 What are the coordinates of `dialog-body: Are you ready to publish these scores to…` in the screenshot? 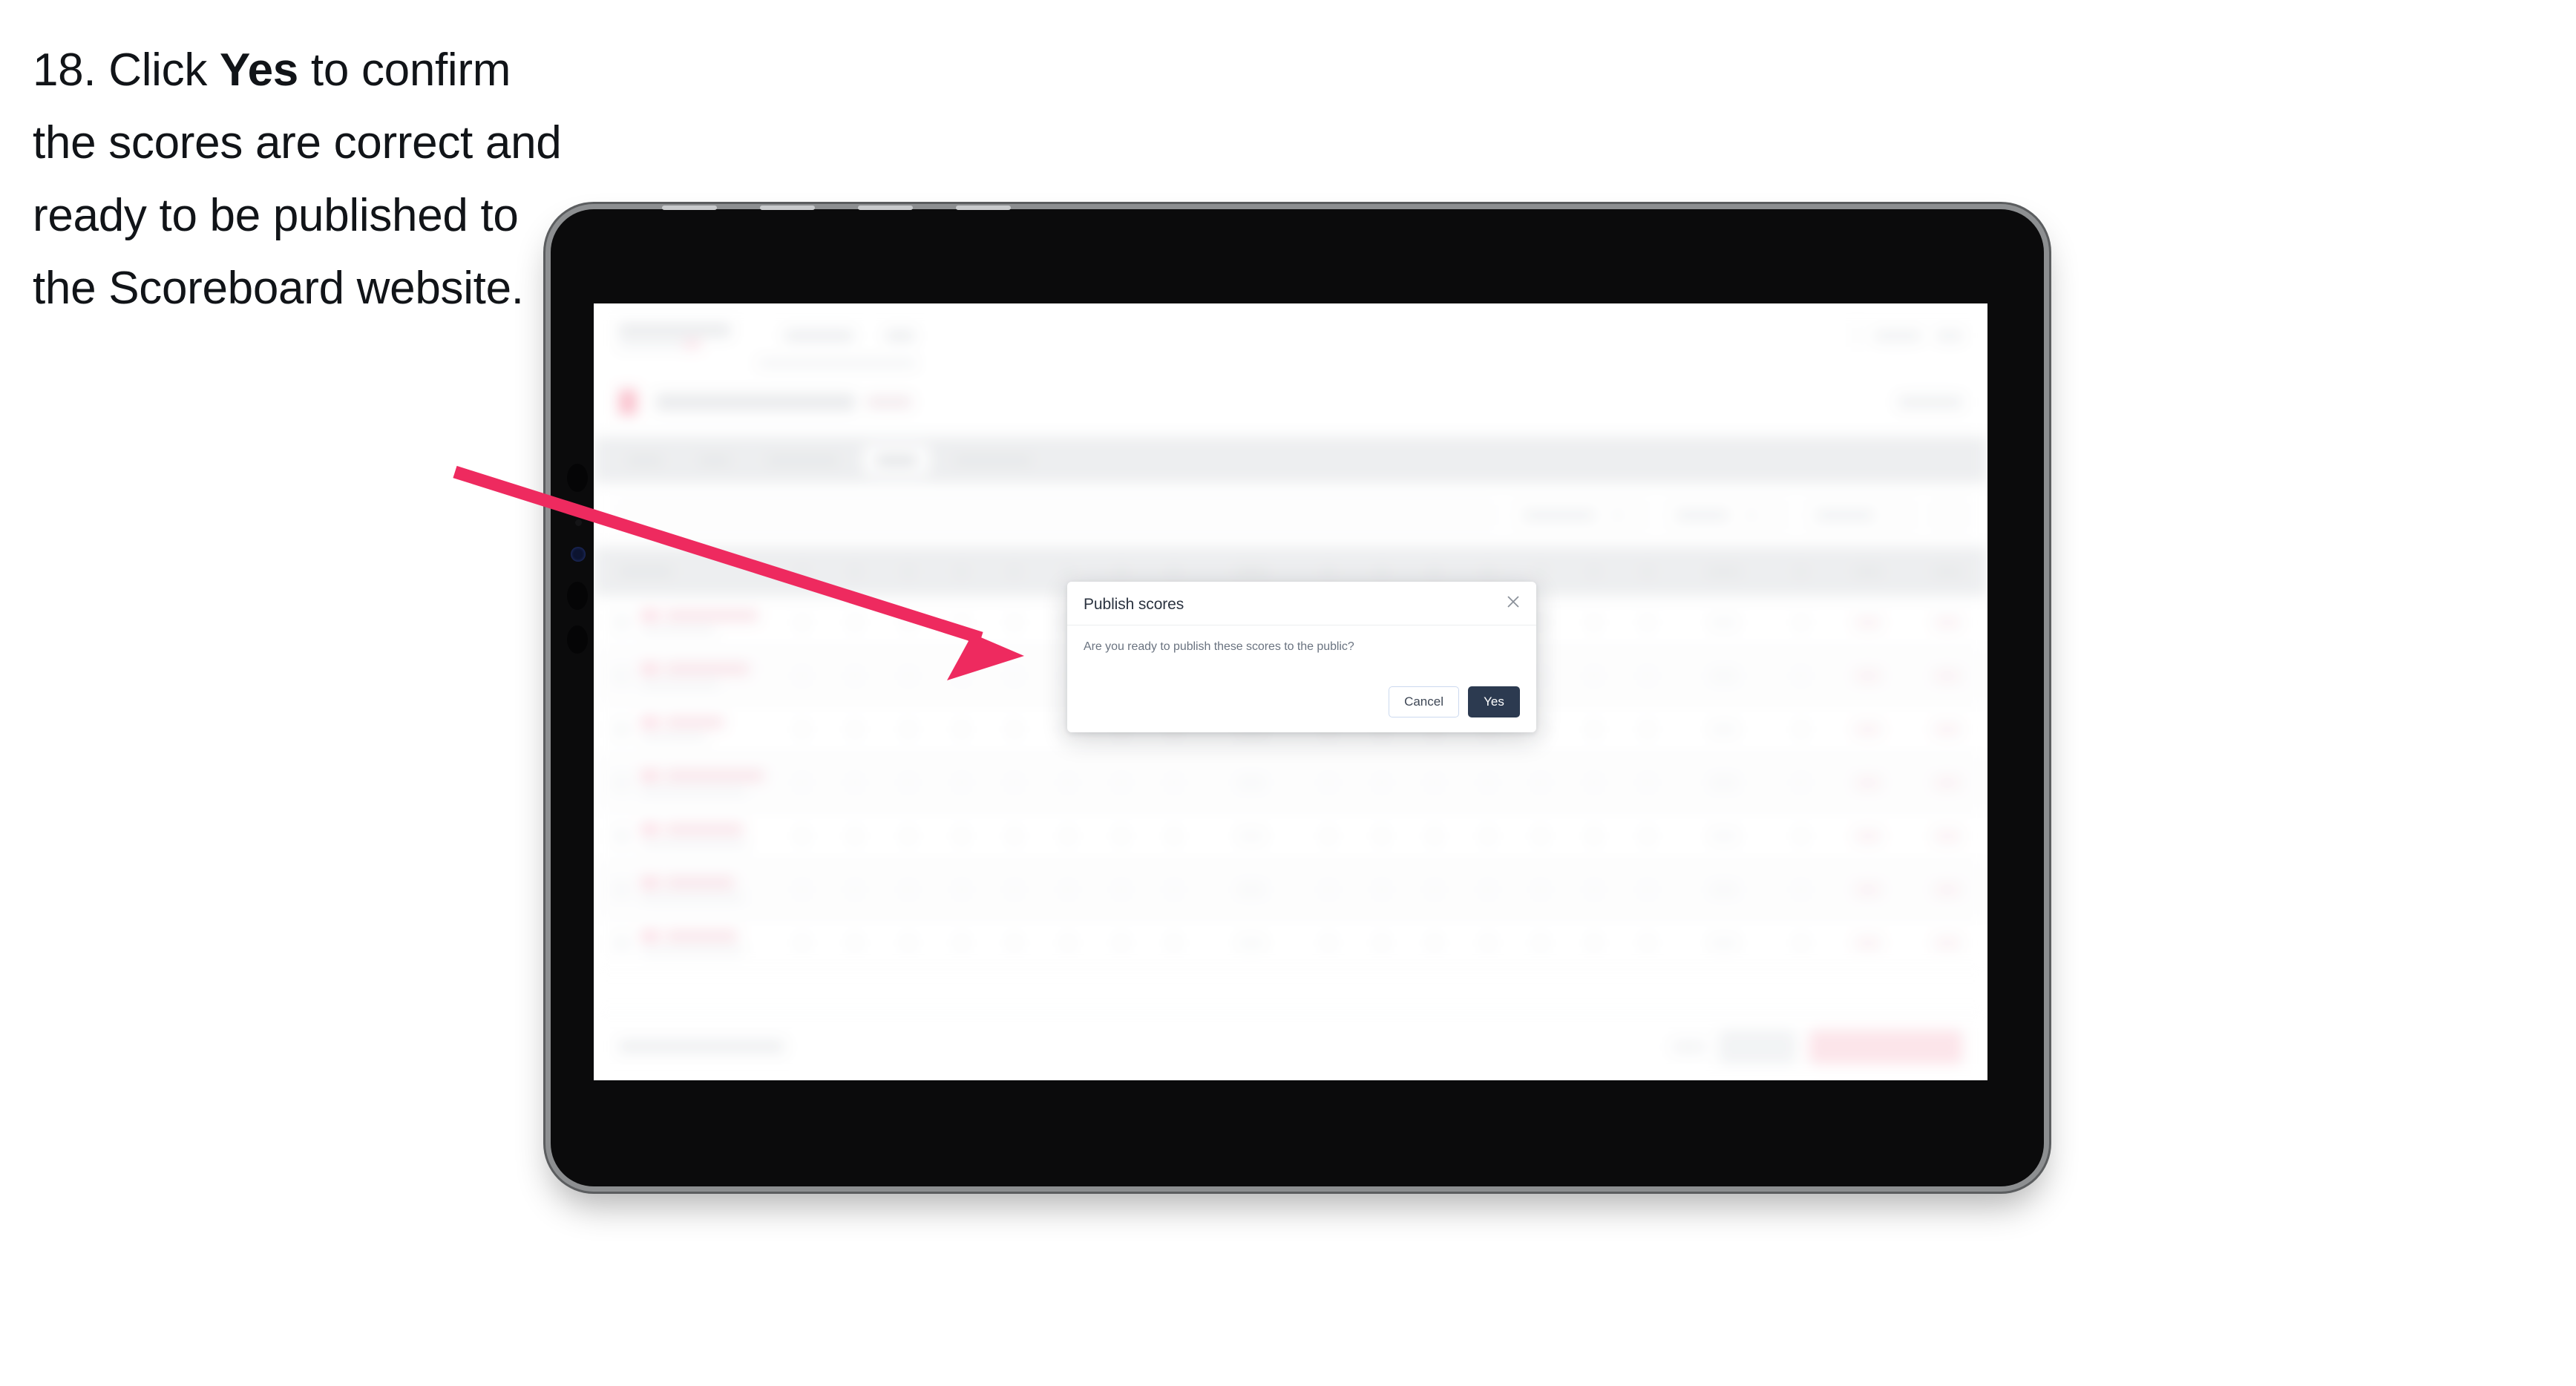 It's located at (1301, 639).